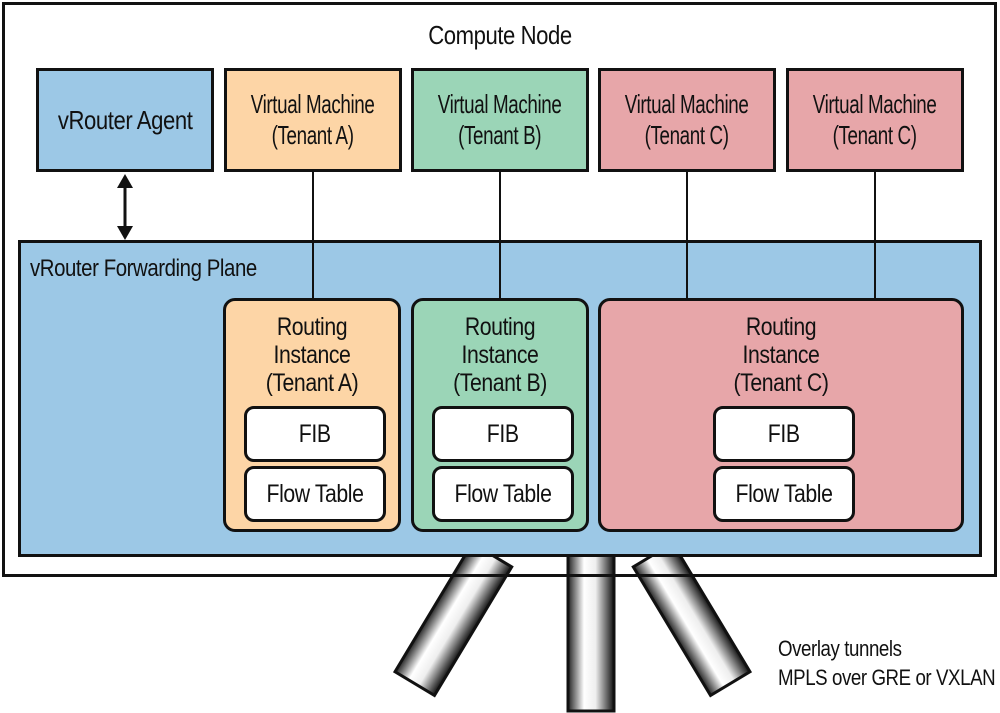 This screenshot has height=713, width=1000. I want to click on routing-instance-tenant-c: Routing Instance (Tenant C) FIB Flow Table, so click(781, 415).